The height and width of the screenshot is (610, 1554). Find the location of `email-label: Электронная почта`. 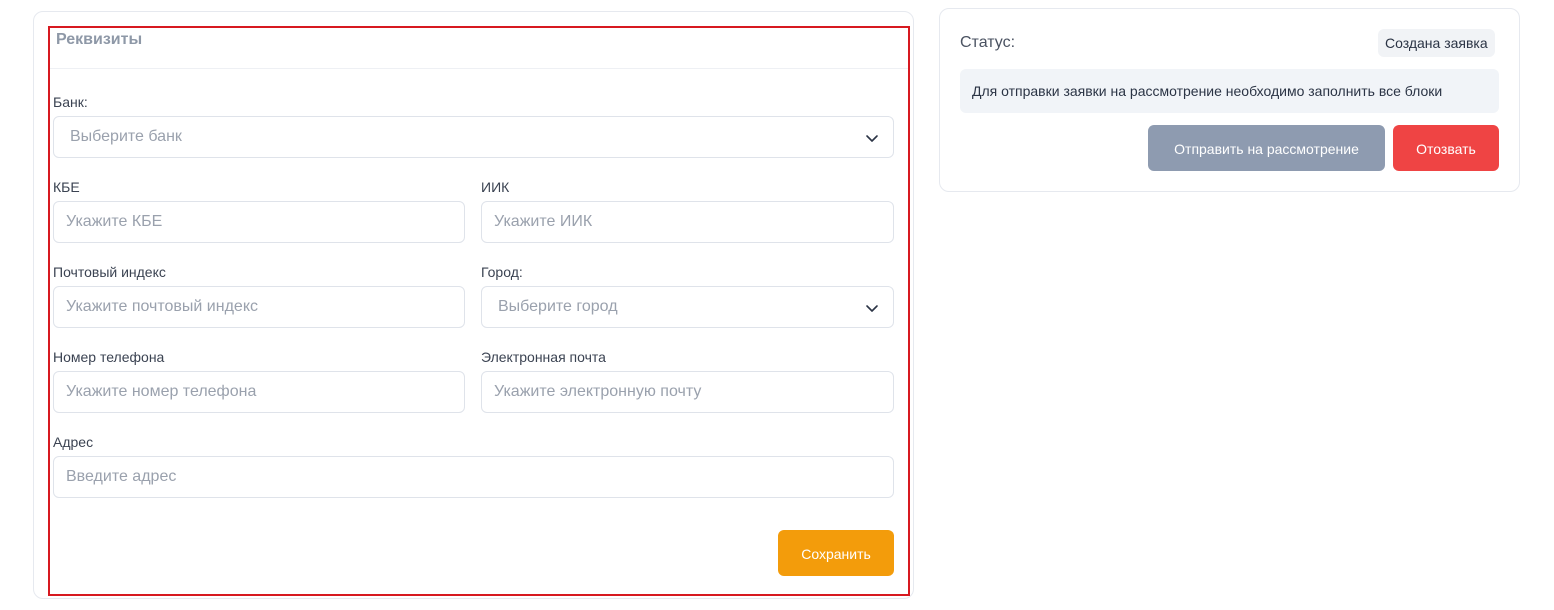

email-label: Электронная почта is located at coordinates (543, 357).